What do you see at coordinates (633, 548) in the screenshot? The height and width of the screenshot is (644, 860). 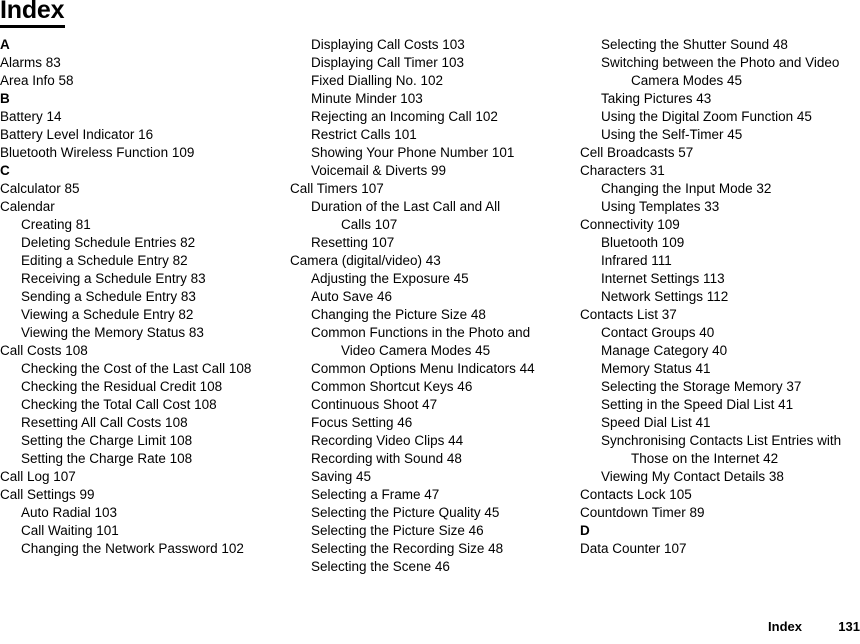 I see `index-entry: Data Counter 107` at bounding box center [633, 548].